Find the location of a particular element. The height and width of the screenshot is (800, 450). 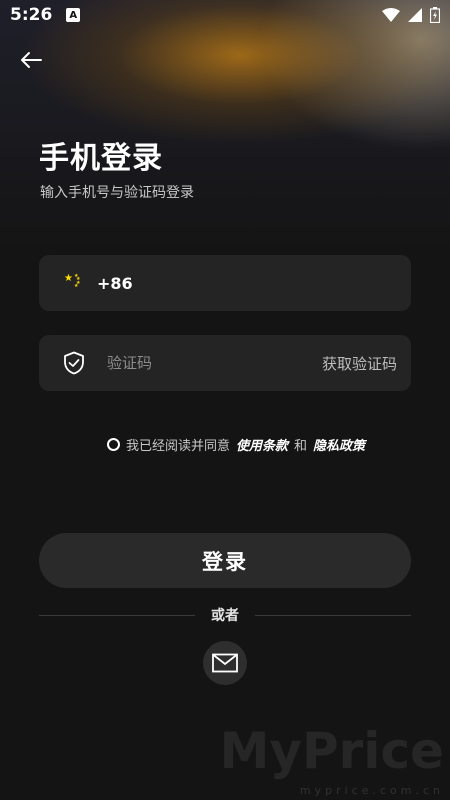

verification-code-field: 获取验证码 is located at coordinates (225, 363).